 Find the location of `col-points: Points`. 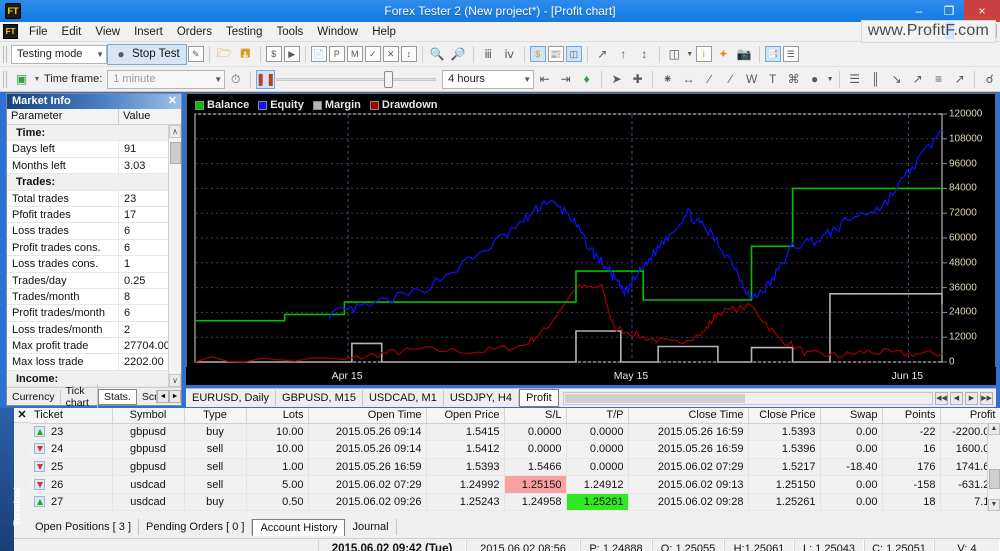

col-points: Points is located at coordinates (911, 416).